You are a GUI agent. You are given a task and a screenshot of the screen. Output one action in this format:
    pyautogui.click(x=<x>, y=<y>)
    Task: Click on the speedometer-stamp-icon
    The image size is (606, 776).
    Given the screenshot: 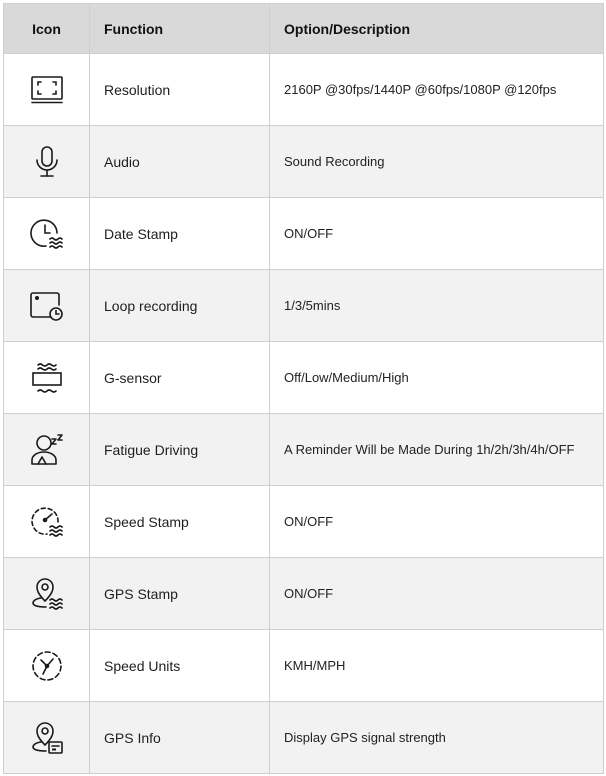 What is the action you would take?
    pyautogui.click(x=46, y=521)
    